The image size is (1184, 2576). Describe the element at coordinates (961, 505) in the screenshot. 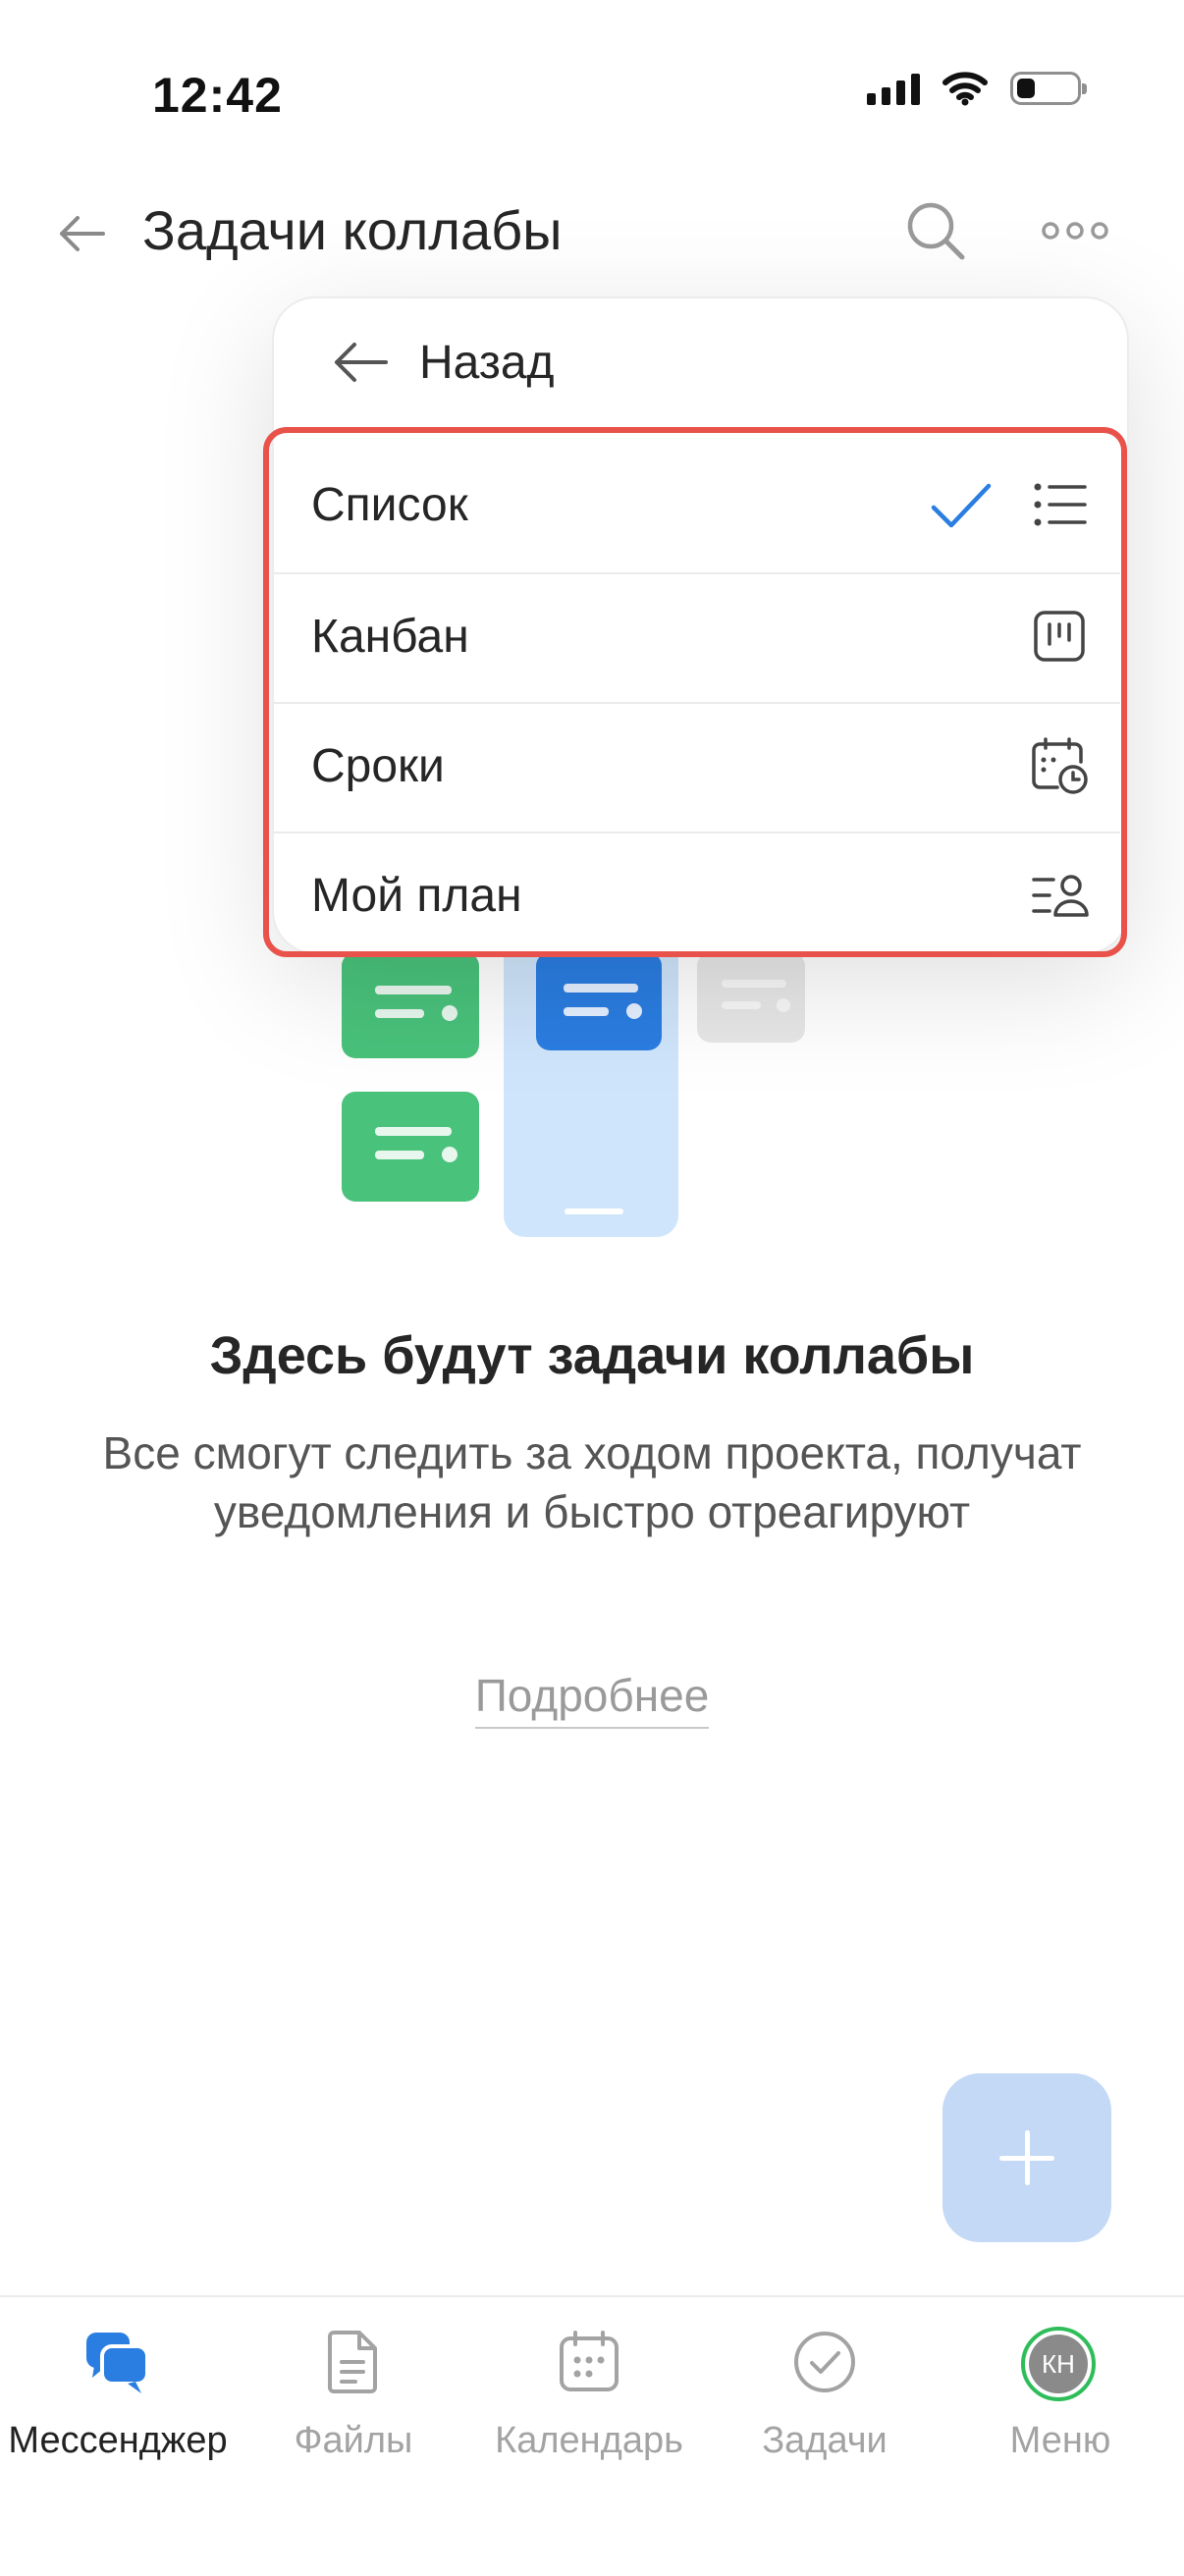

I see `checkmark-icon` at that location.